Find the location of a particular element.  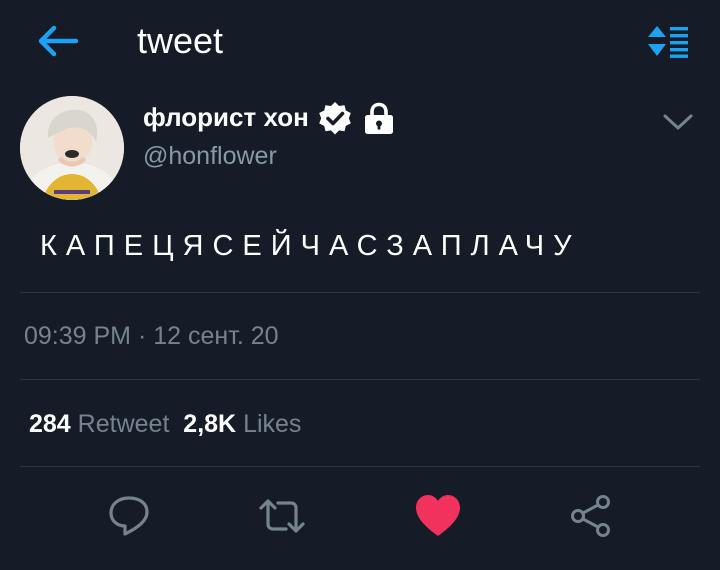

reply-icon is located at coordinates (129, 516).